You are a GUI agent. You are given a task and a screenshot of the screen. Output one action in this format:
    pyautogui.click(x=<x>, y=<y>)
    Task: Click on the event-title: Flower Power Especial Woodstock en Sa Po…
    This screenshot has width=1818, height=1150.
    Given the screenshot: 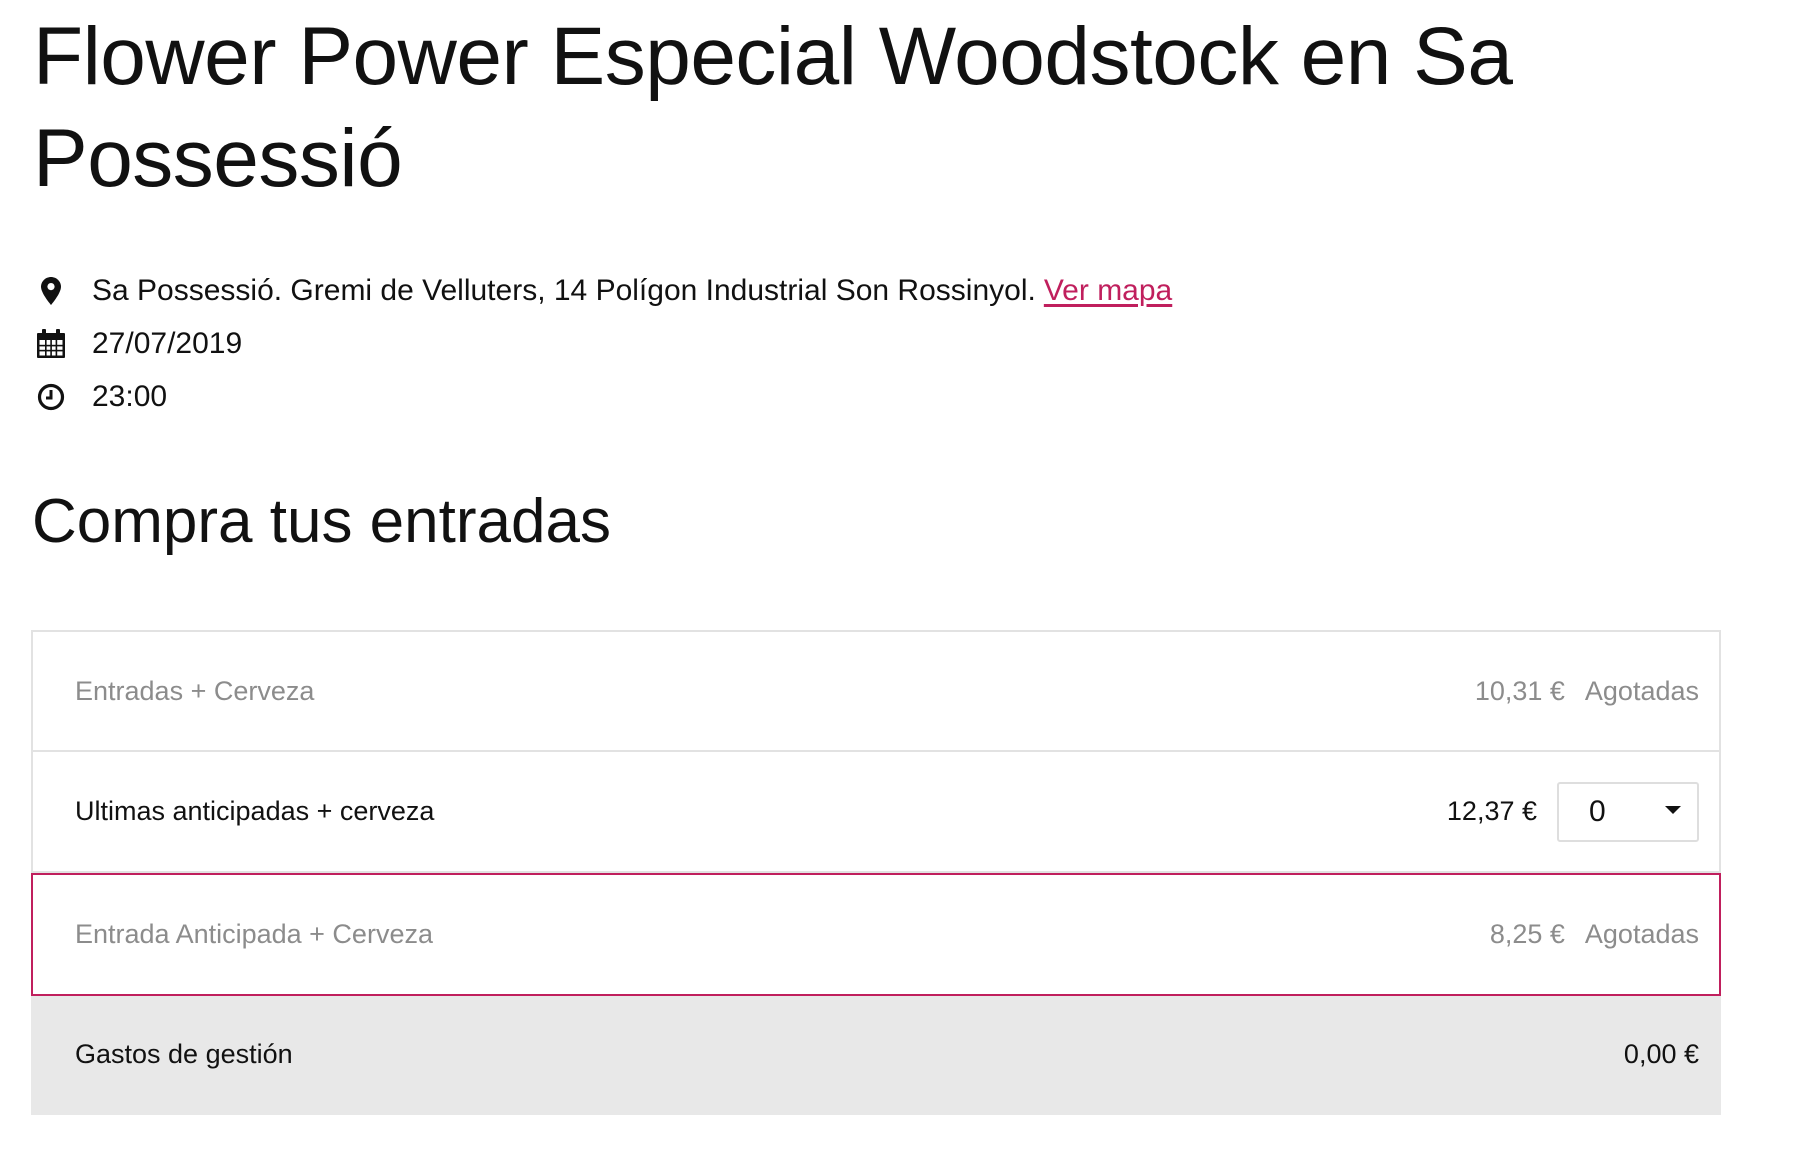 What is the action you would take?
    pyautogui.click(x=773, y=107)
    